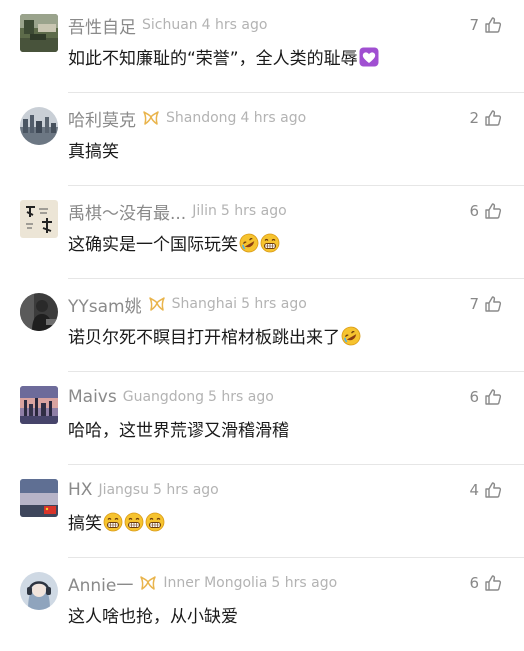  I want to click on comment-text: 如此不知廉耻的“荣誉”，全人类的耻辱, so click(223, 56).